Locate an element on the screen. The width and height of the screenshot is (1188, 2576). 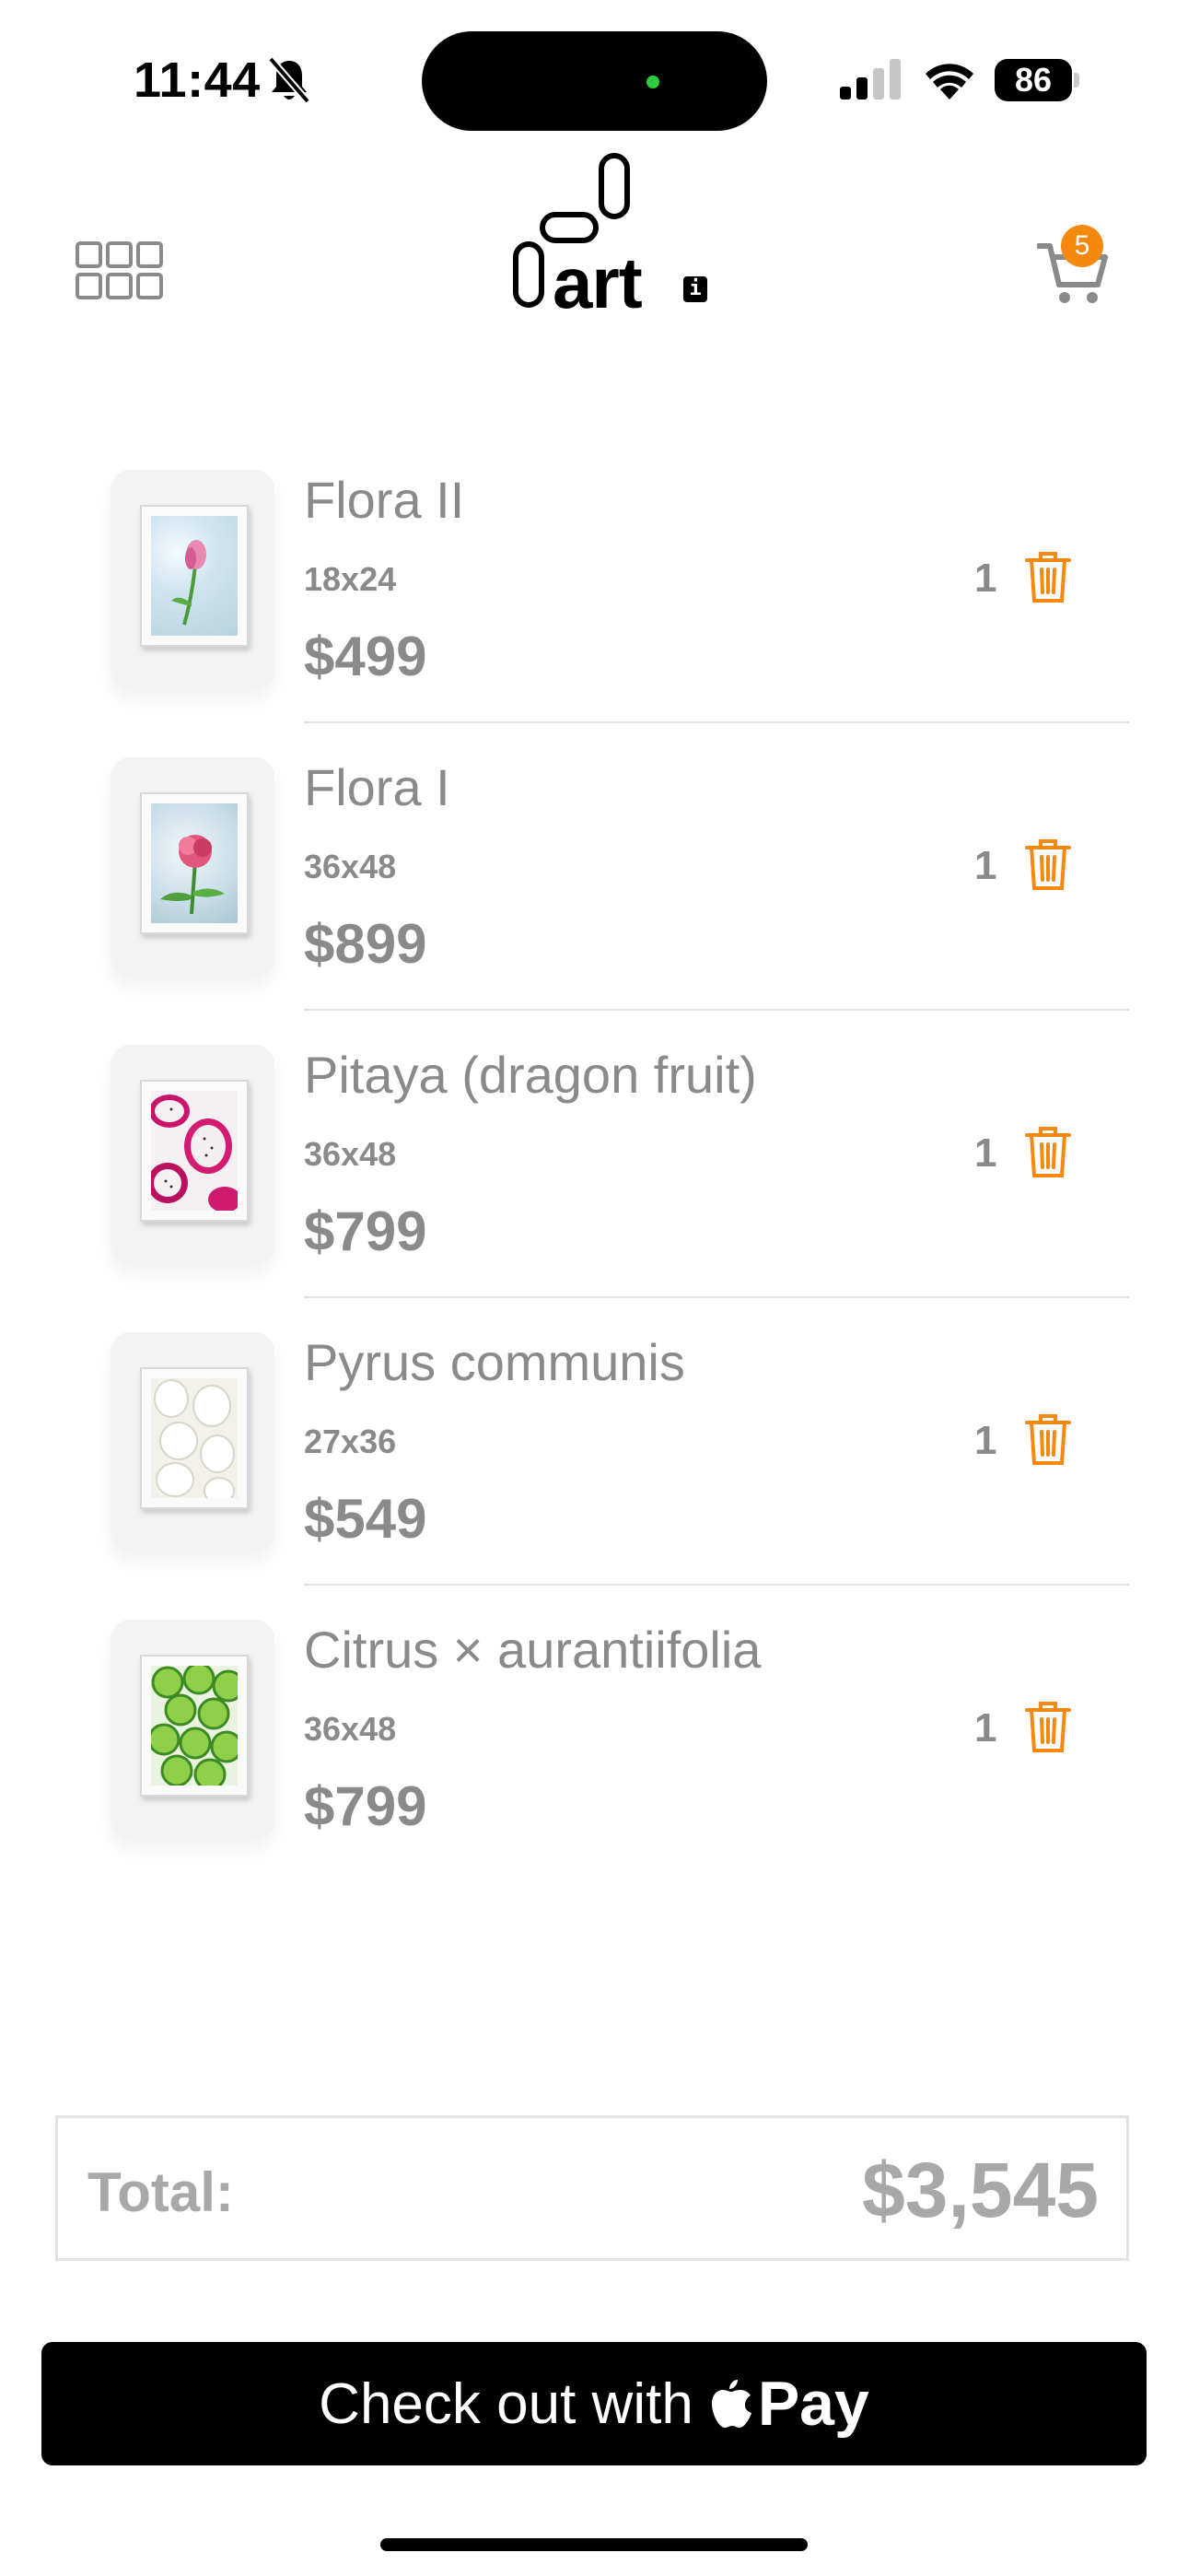
pay-word: Pay is located at coordinates (813, 2404).